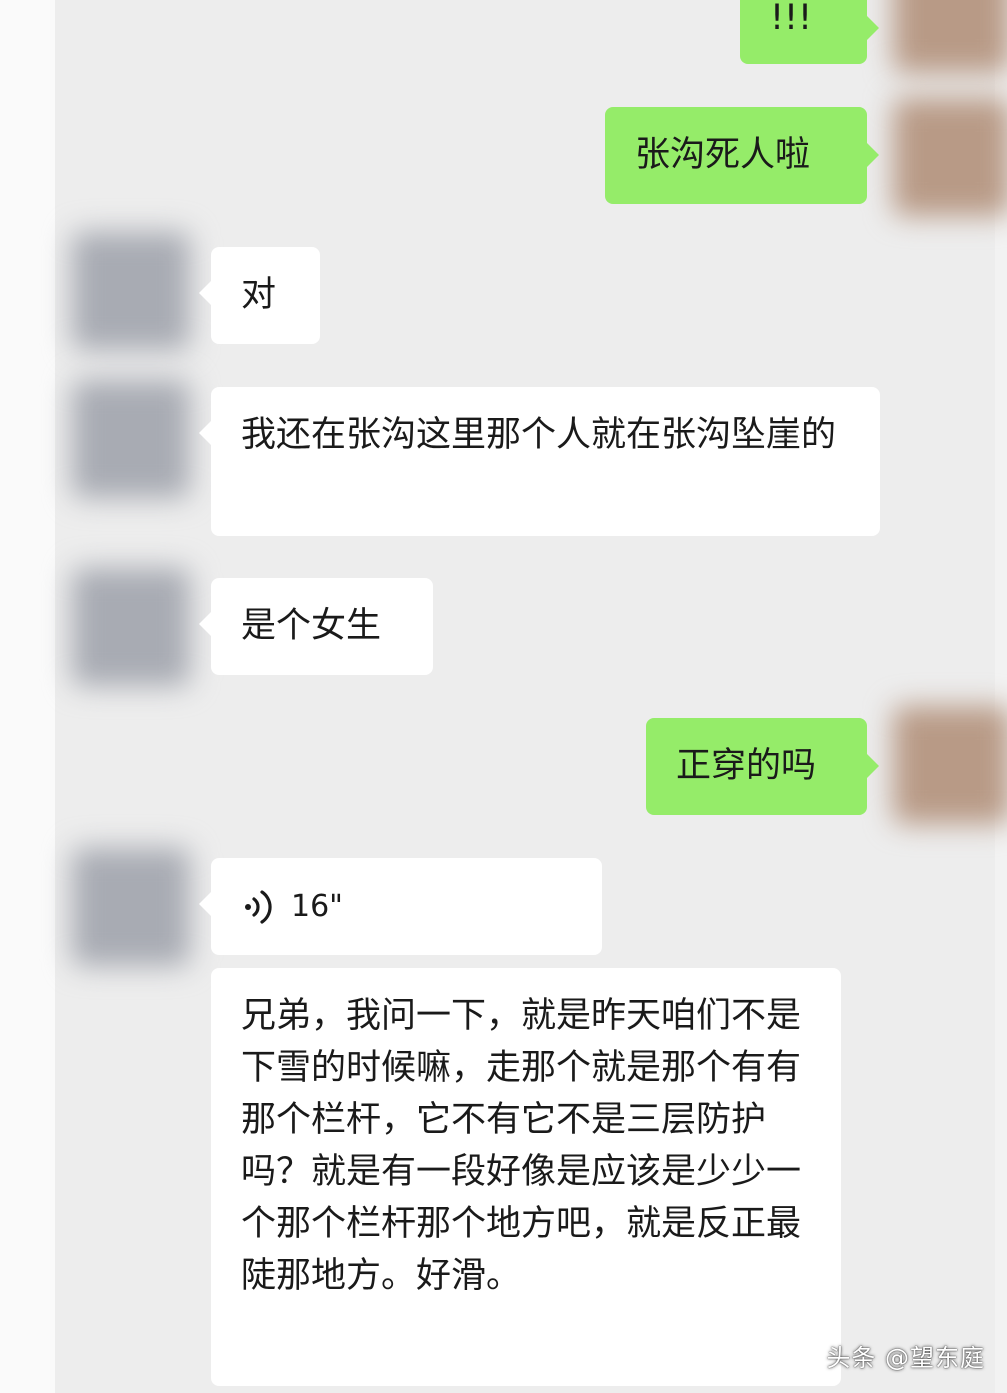 The image size is (1007, 1393). Describe the element at coordinates (791, 19) in the screenshot. I see `message-text: !!!` at that location.